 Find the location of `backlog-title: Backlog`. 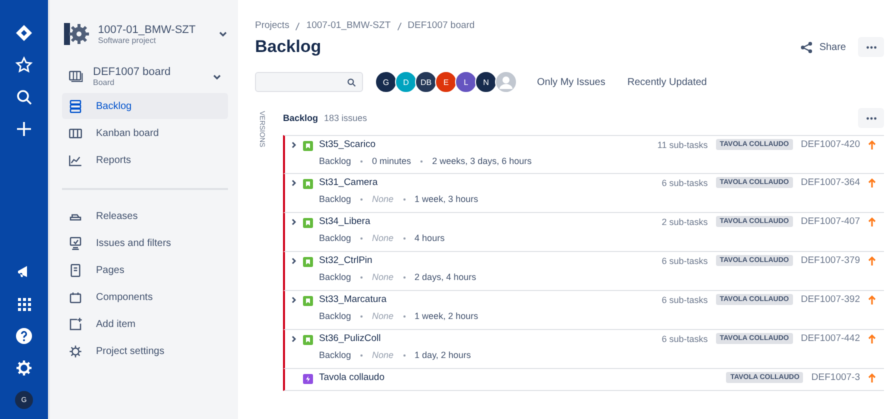

backlog-title: Backlog is located at coordinates (300, 118).